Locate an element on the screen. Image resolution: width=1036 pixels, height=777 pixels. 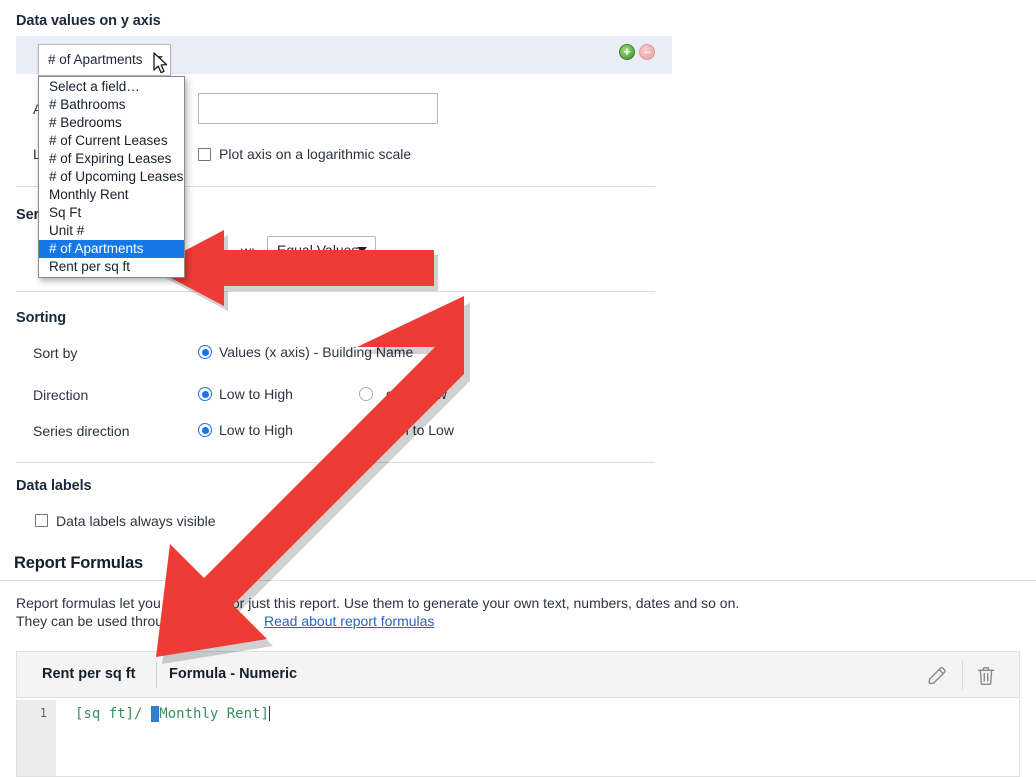
series-group-by-value: Equal Values is located at coordinates (318, 250).